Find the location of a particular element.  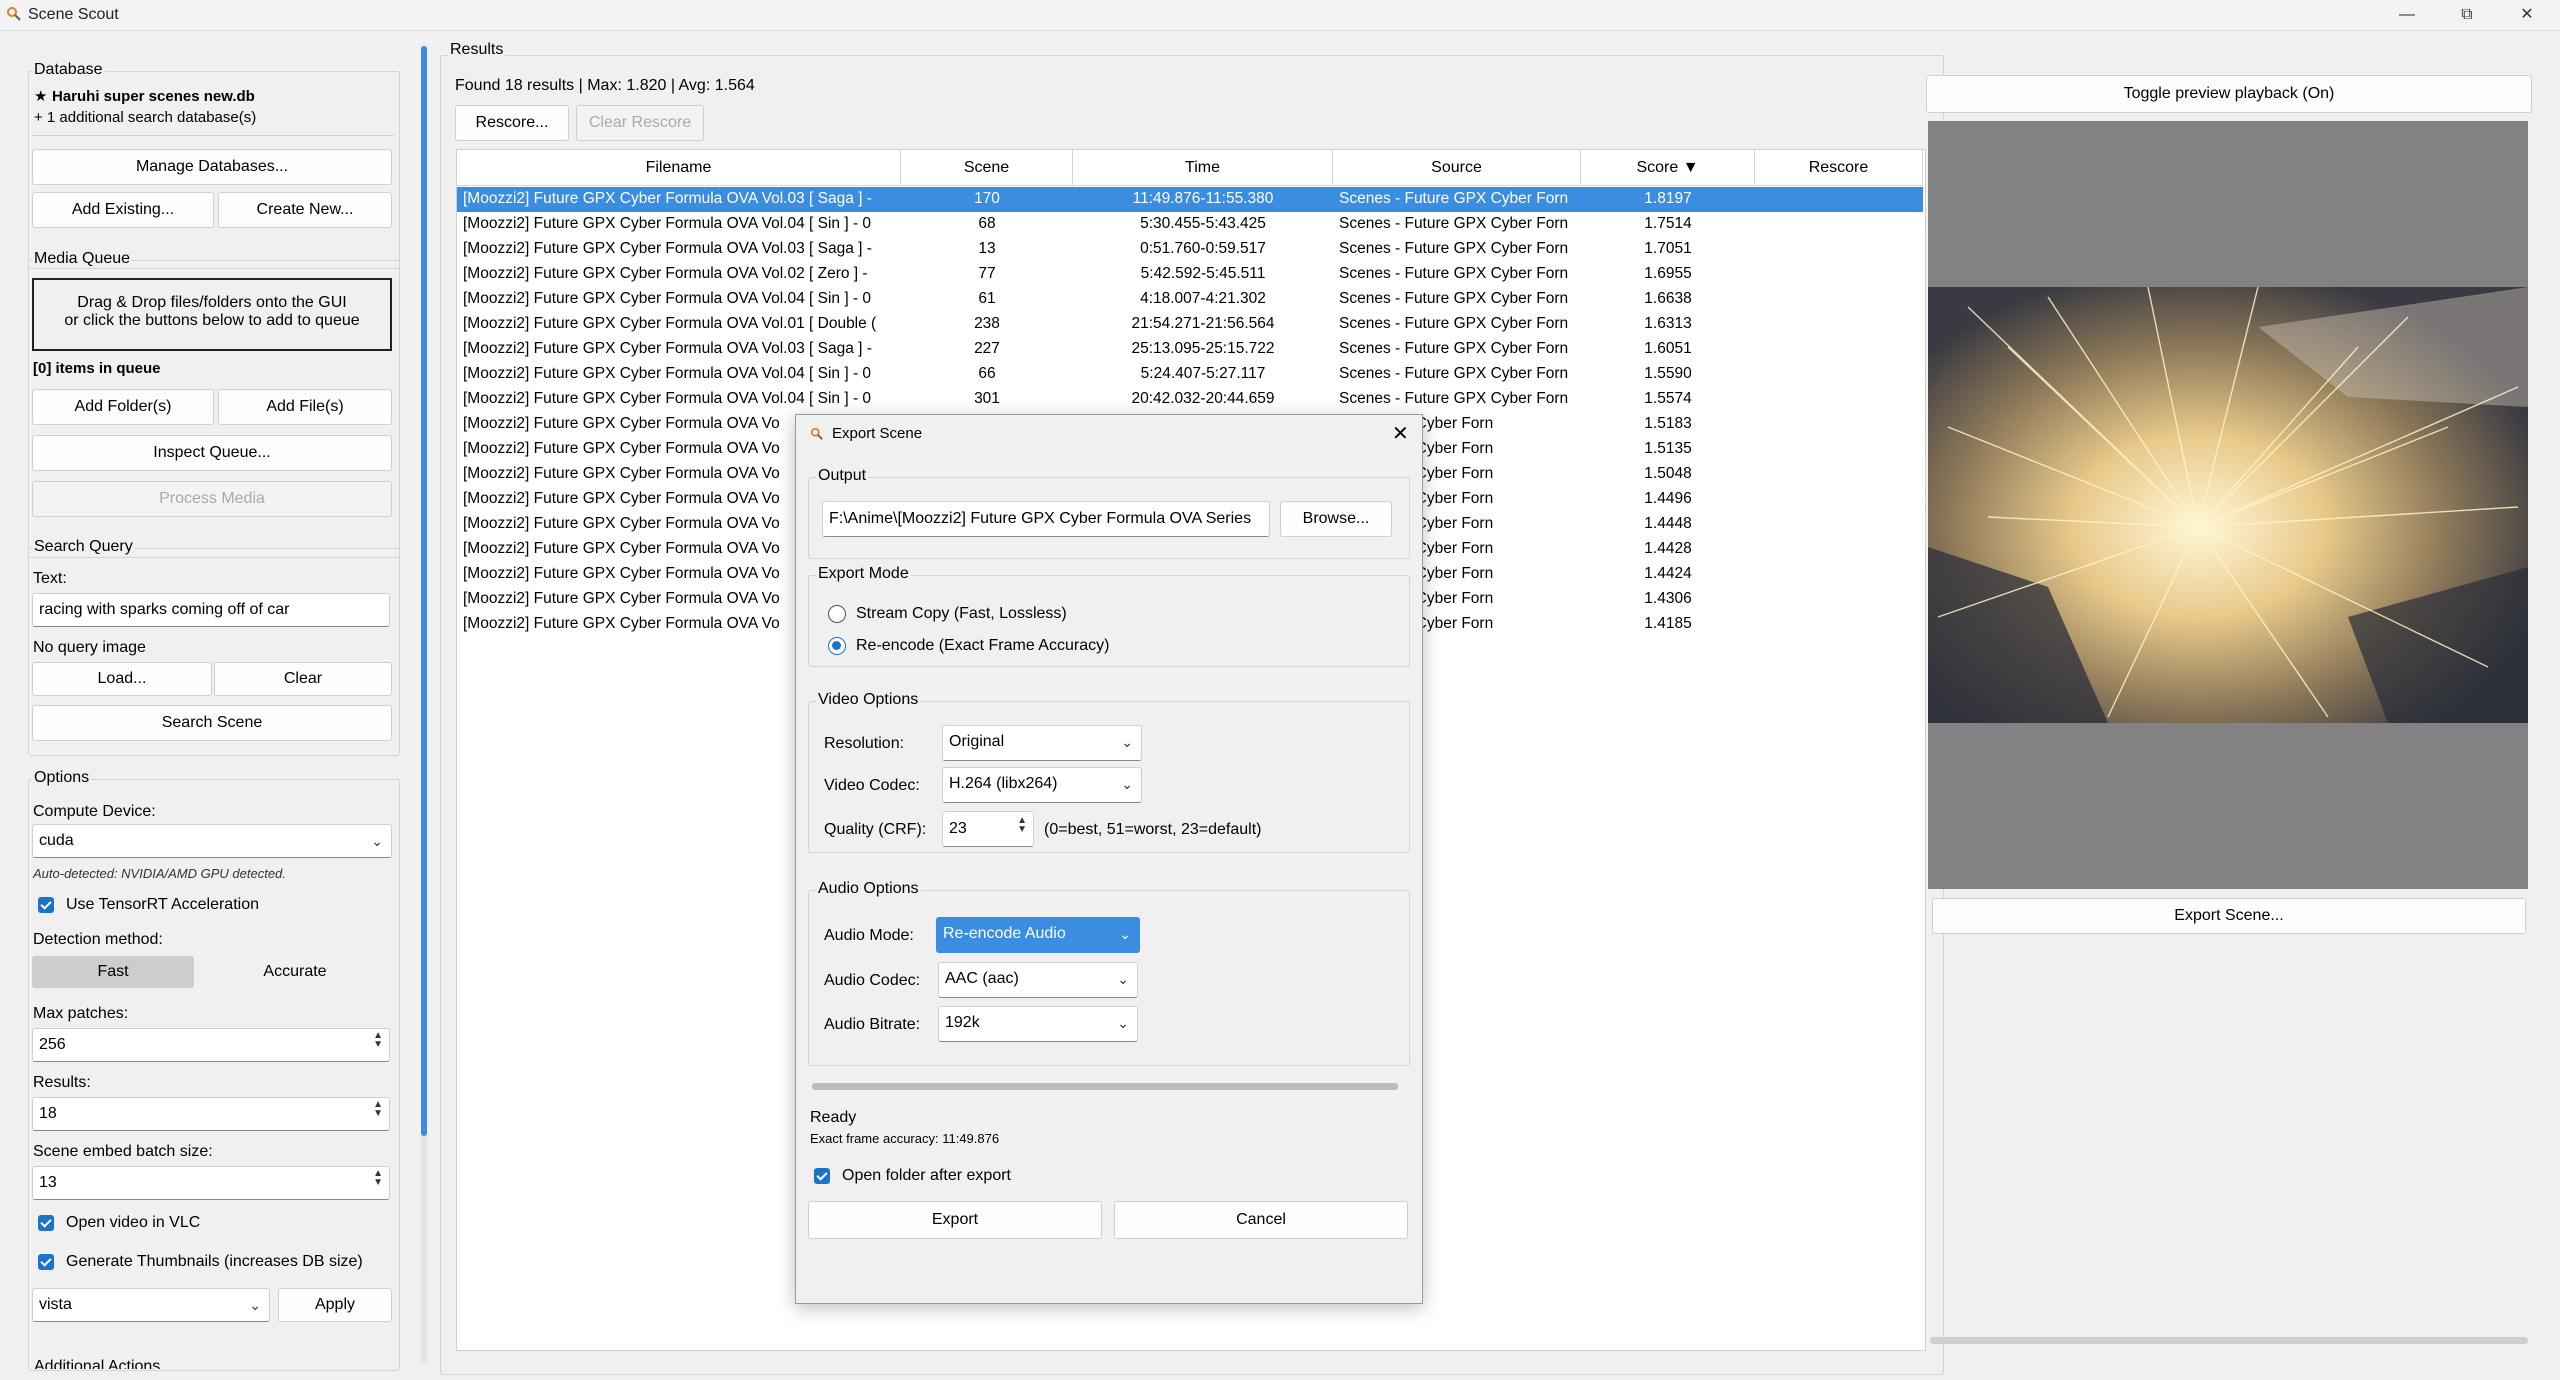

resolution-label: Resolution: is located at coordinates (864, 743).